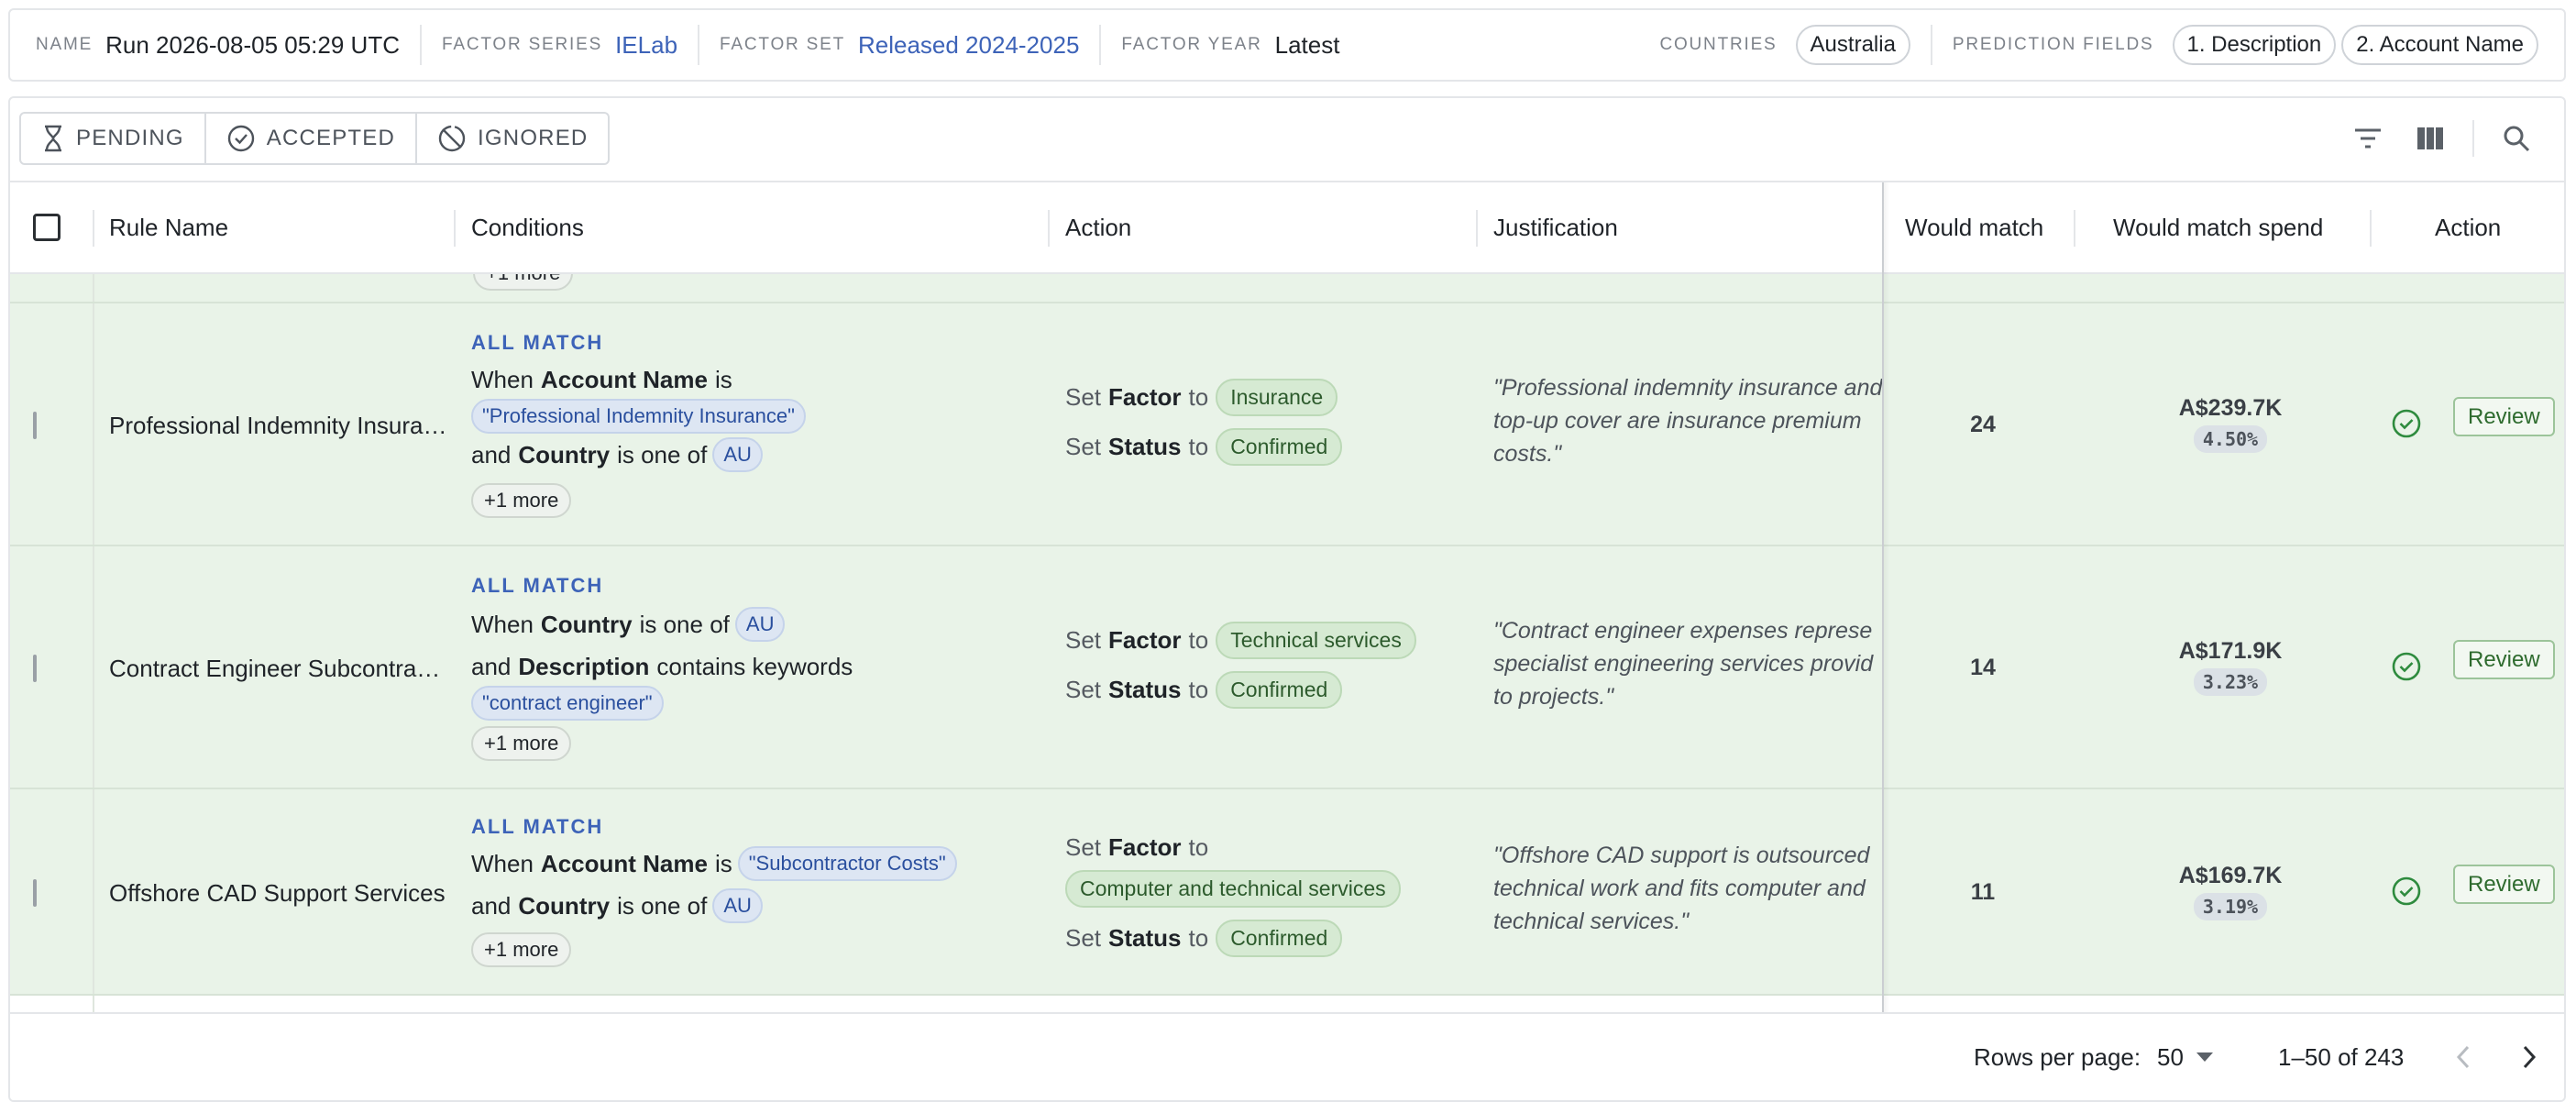 The image size is (2576, 1113). Describe the element at coordinates (533, 138) in the screenshot. I see `tab-ignored-label: IGNORED` at that location.